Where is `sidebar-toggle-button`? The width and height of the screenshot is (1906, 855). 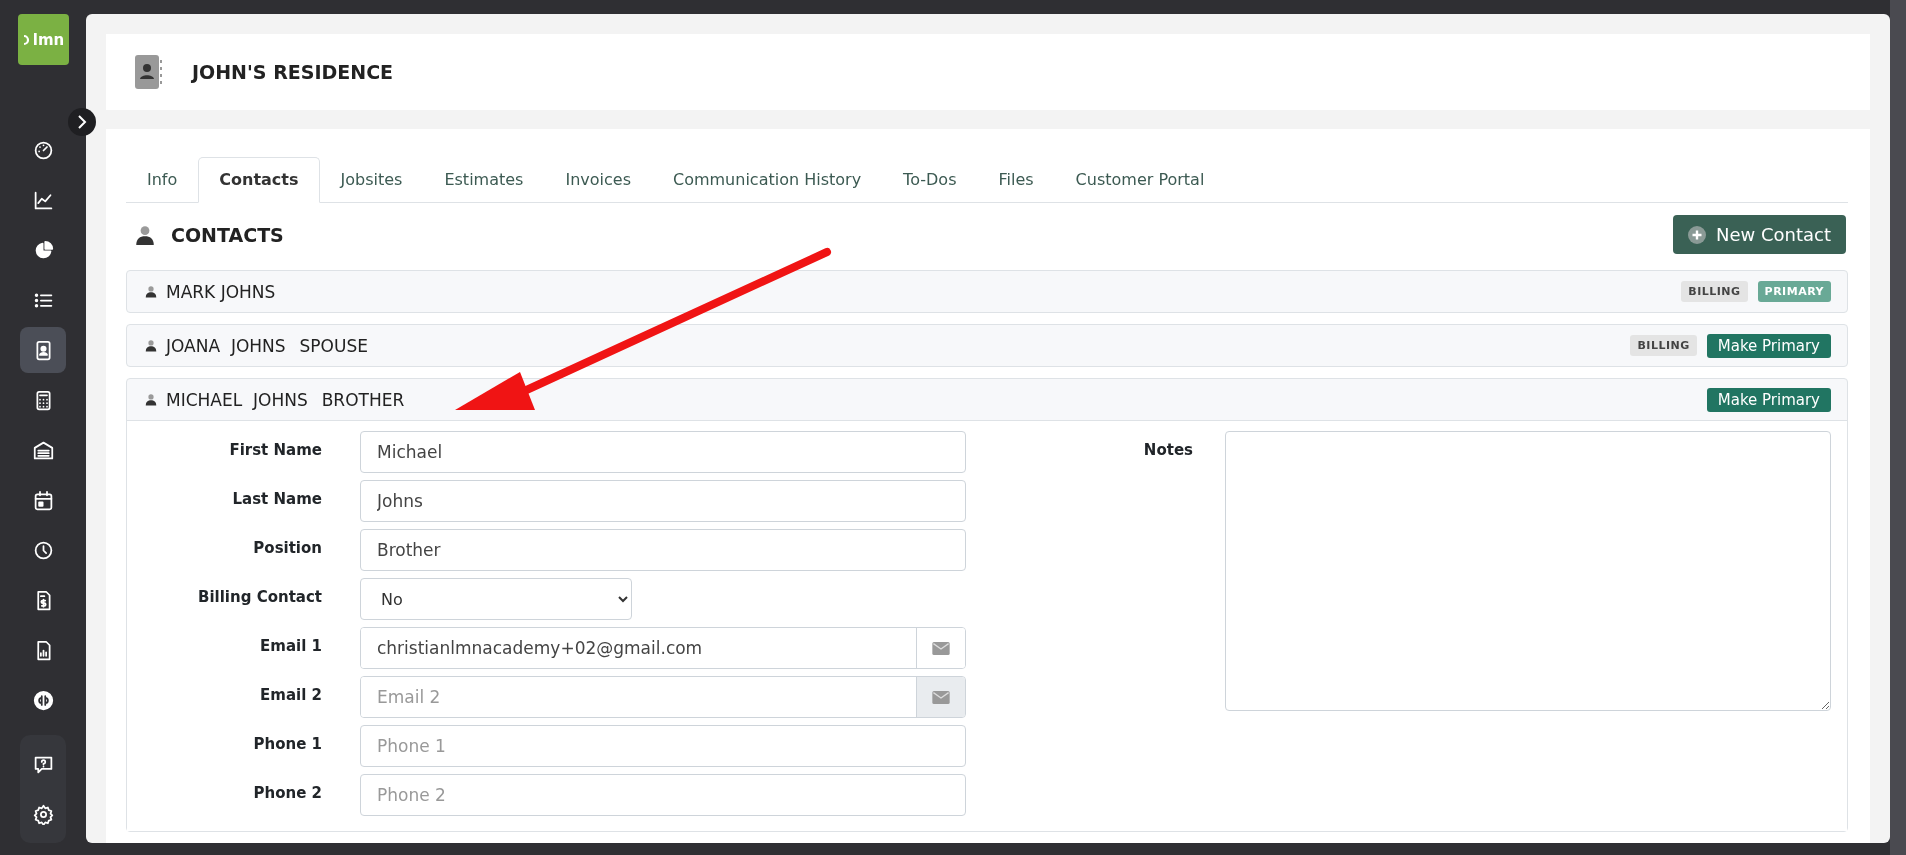 sidebar-toggle-button is located at coordinates (82, 122).